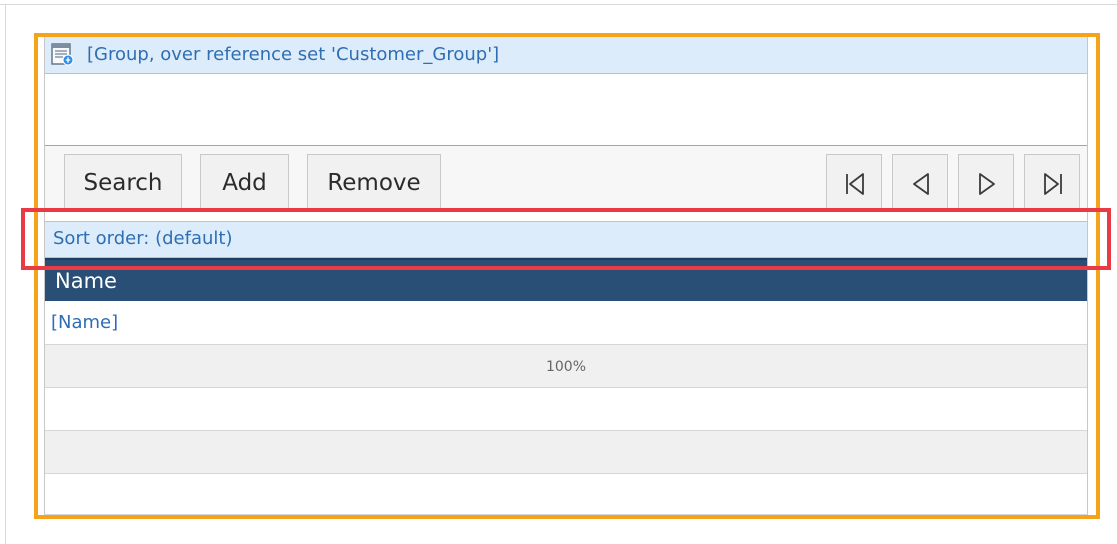 This screenshot has width=1117, height=544. Describe the element at coordinates (85, 322) in the screenshot. I see `name-cell: [Name]` at that location.